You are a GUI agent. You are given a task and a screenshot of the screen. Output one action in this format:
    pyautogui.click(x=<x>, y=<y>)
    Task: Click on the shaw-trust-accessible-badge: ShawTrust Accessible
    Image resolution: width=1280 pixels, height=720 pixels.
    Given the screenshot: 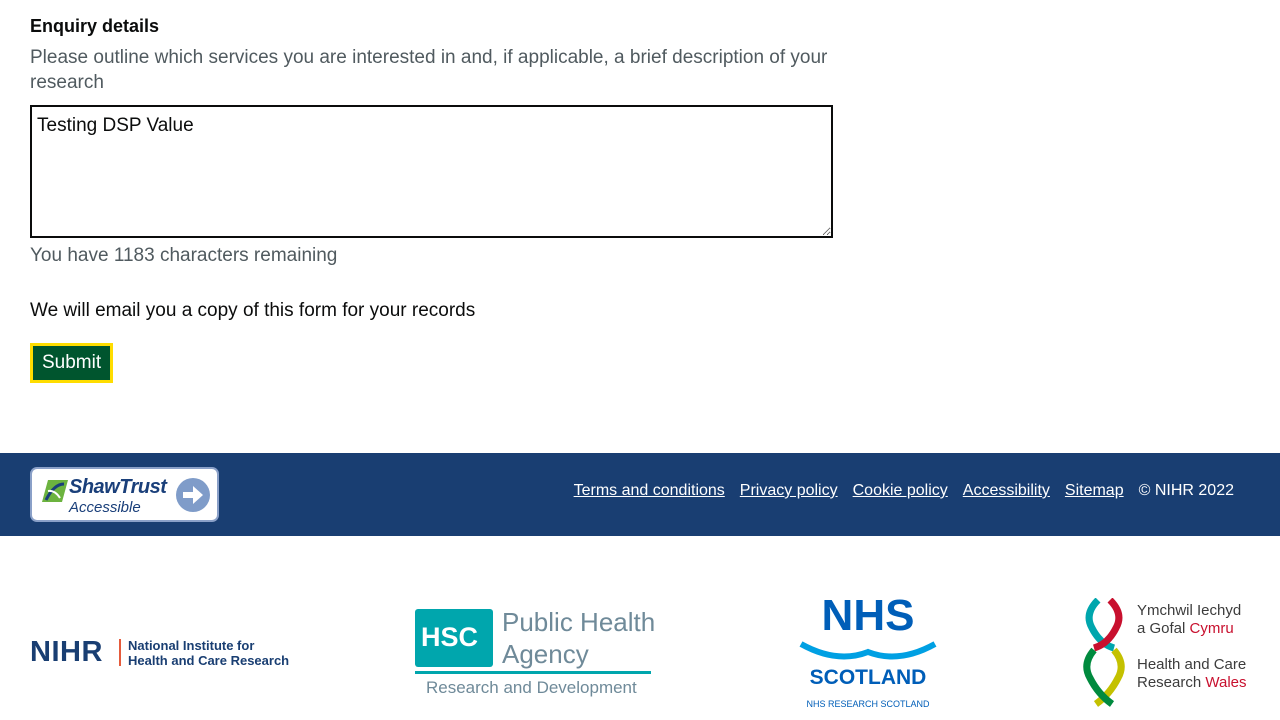 What is the action you would take?
    pyautogui.click(x=124, y=494)
    